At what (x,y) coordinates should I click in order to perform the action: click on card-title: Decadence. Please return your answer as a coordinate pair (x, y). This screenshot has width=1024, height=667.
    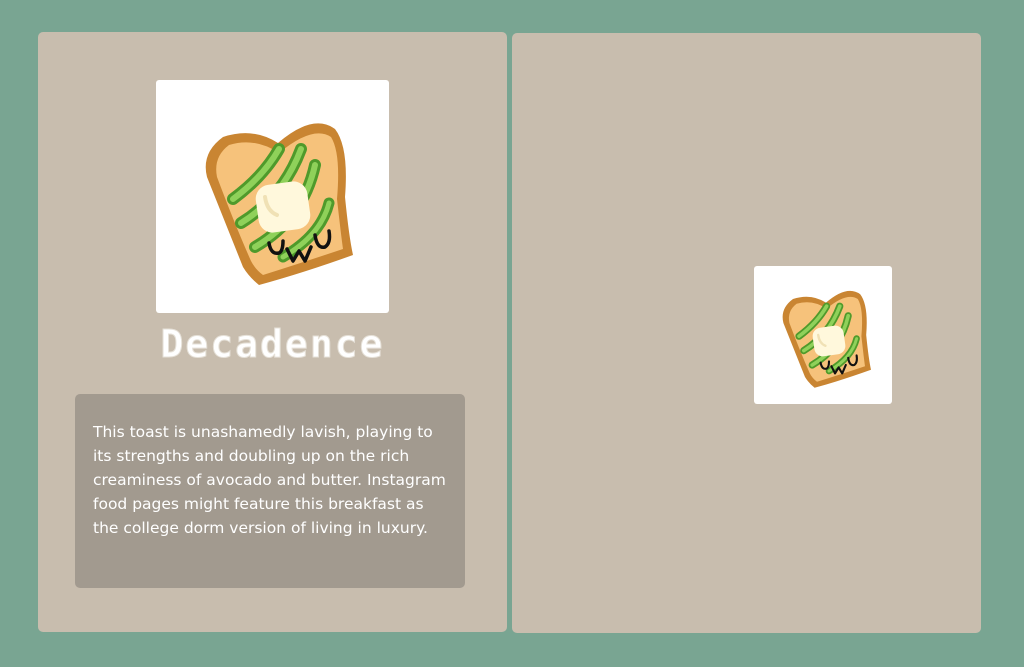
    Looking at the image, I should click on (272, 344).